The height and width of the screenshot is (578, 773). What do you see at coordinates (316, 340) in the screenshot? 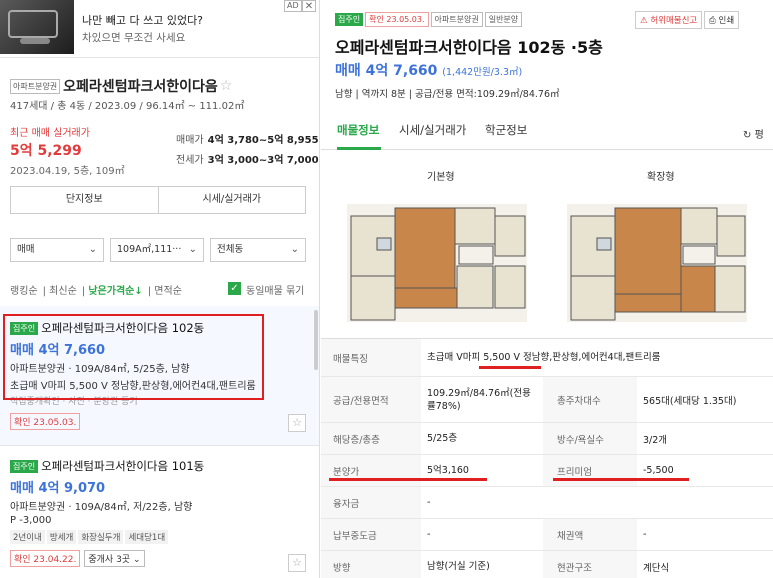
I see `scrollbar` at bounding box center [316, 340].